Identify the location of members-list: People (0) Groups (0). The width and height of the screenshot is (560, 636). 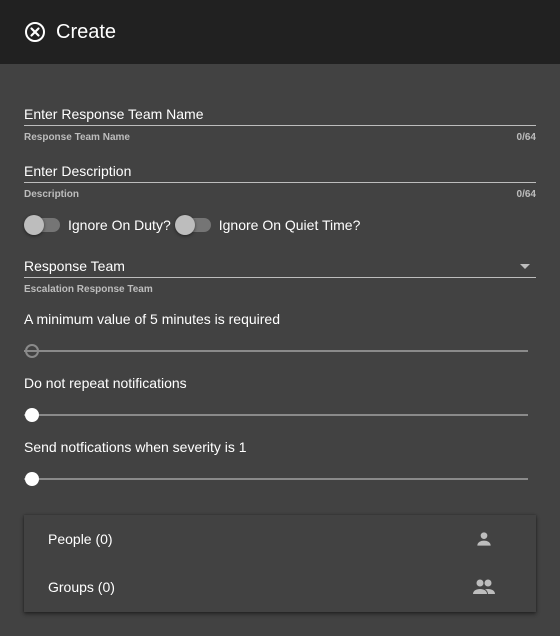
(280, 563).